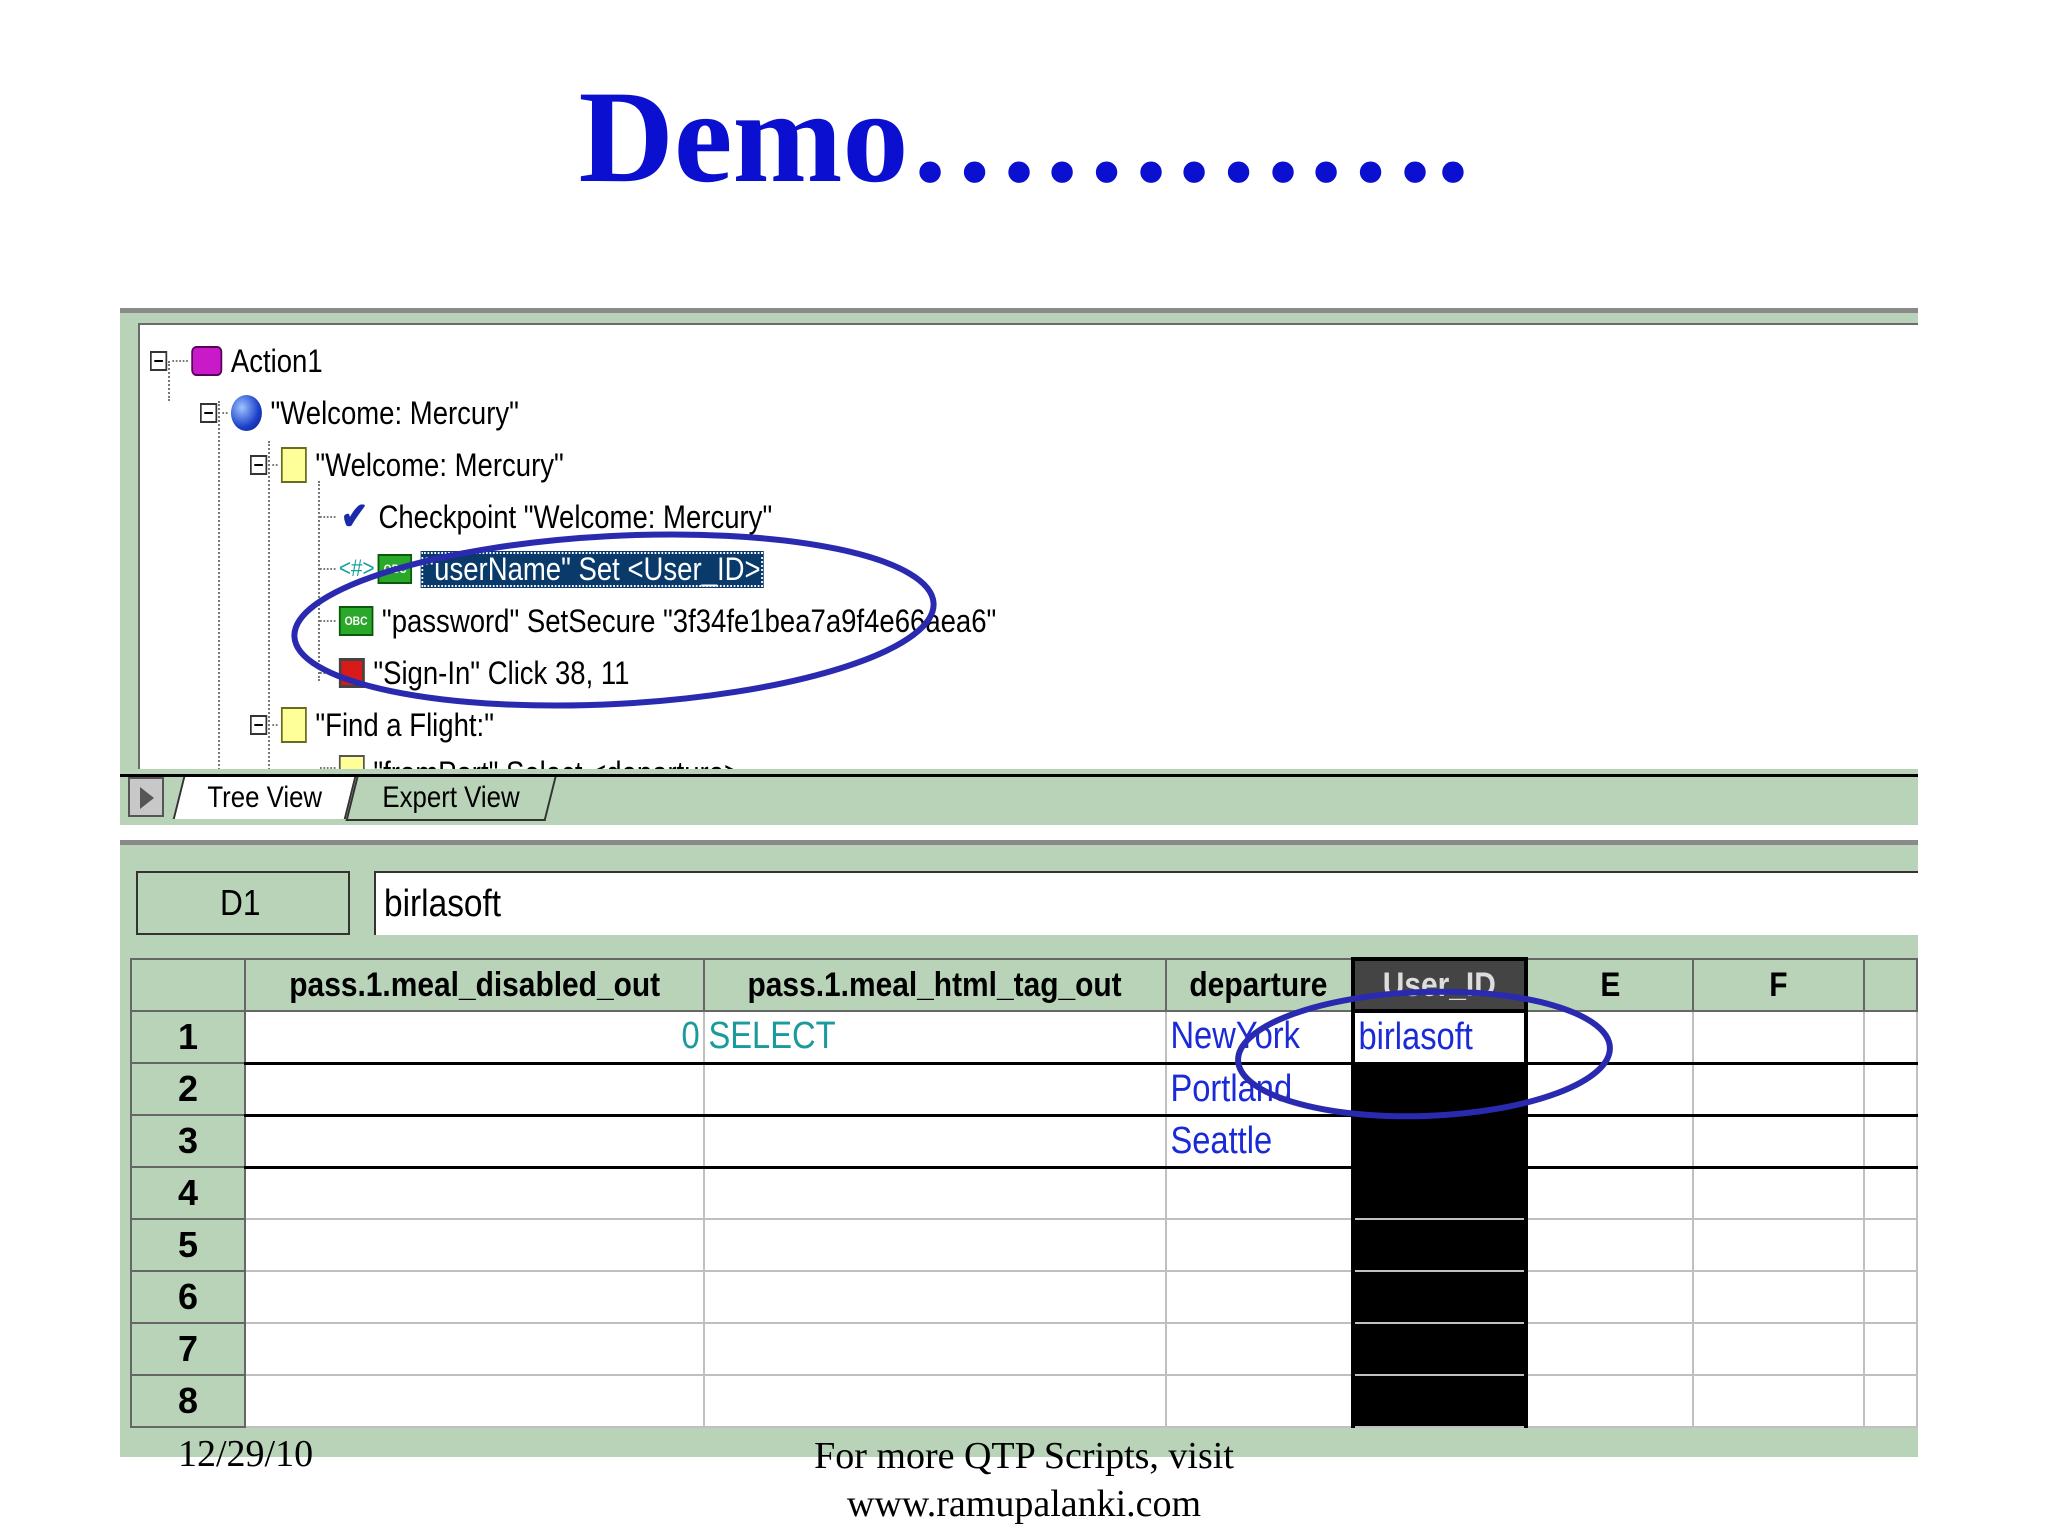 The width and height of the screenshot is (2048, 1536). Describe the element at coordinates (407, 465) in the screenshot. I see `tree-node-page-welcome: "Welcome: Mercury"` at that location.